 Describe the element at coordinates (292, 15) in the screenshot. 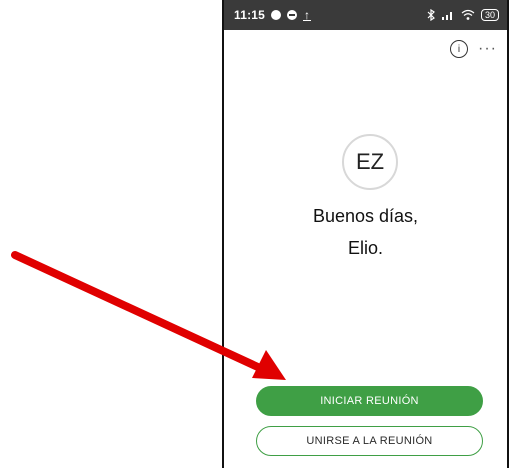

I see `minus-circle-icon` at that location.